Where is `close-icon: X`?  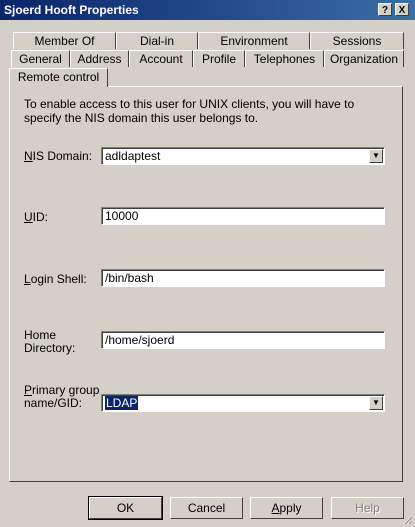 close-icon: X is located at coordinates (402, 9).